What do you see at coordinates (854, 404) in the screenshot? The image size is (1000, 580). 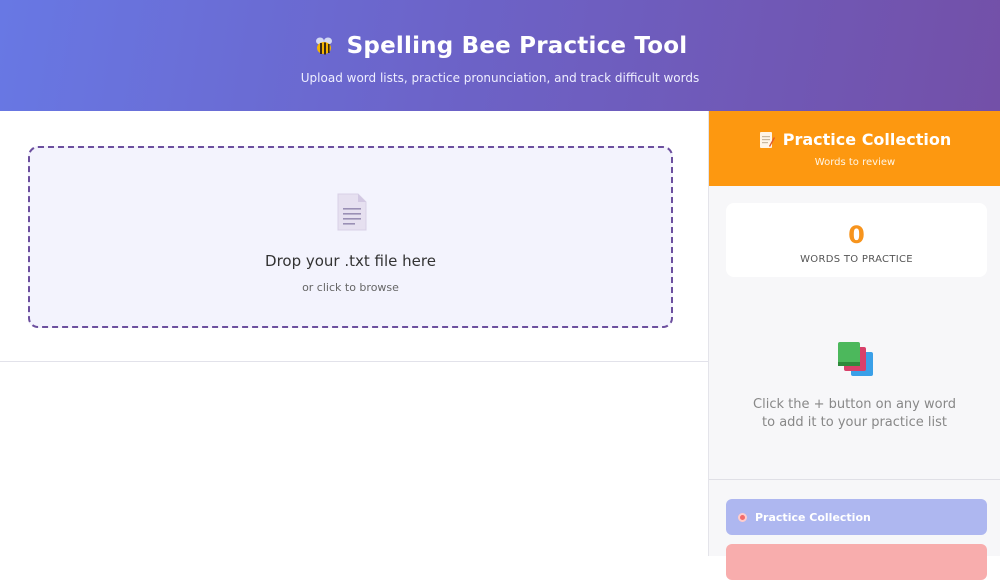 I see `empty-state-line: Click the + button on any word` at bounding box center [854, 404].